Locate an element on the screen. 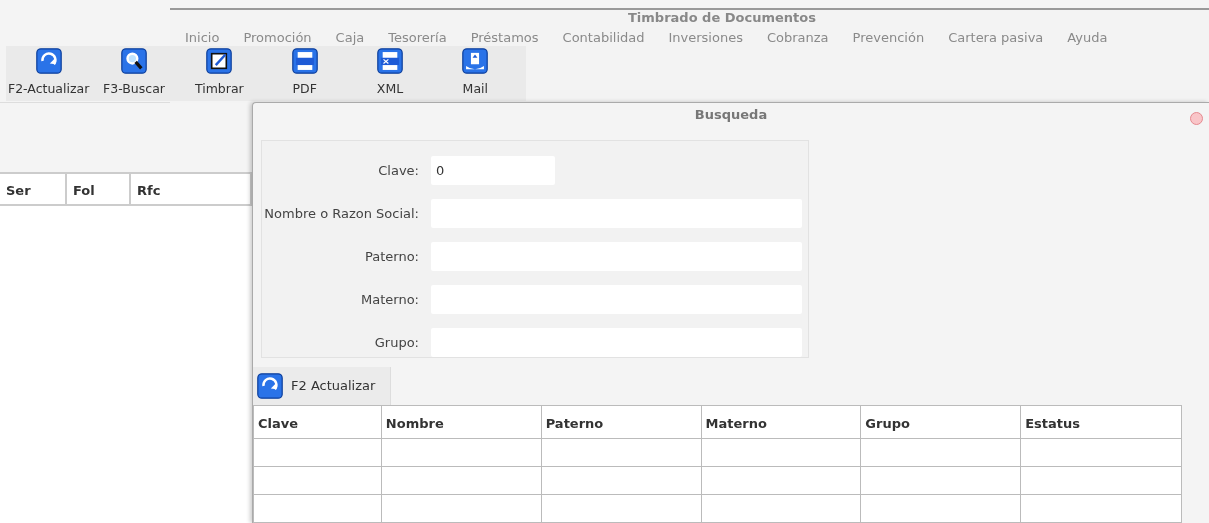  toolbar-button: PDF is located at coordinates (305, 73).